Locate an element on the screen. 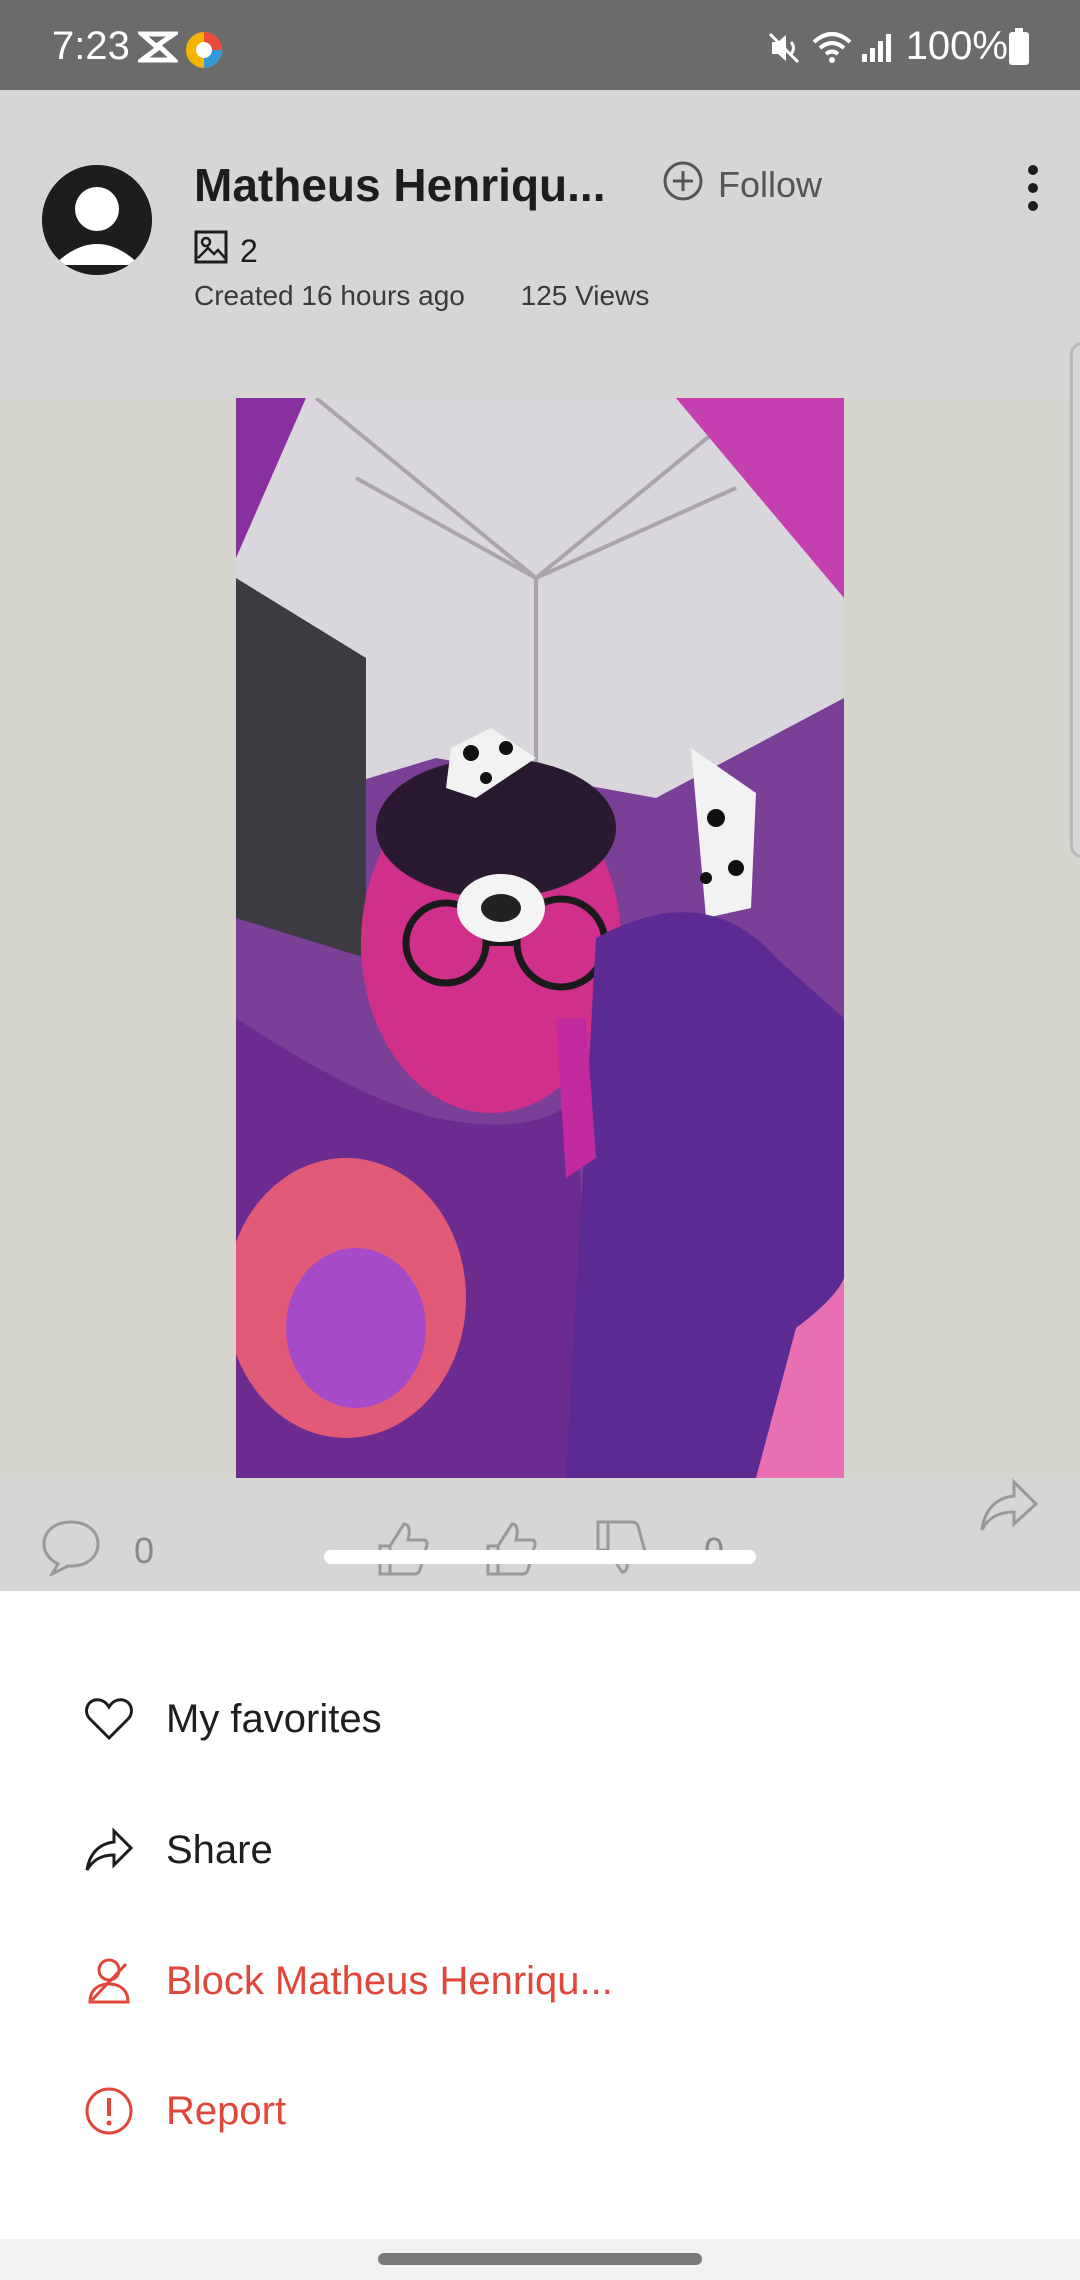  sheet-drag-handle is located at coordinates (540, 1557).